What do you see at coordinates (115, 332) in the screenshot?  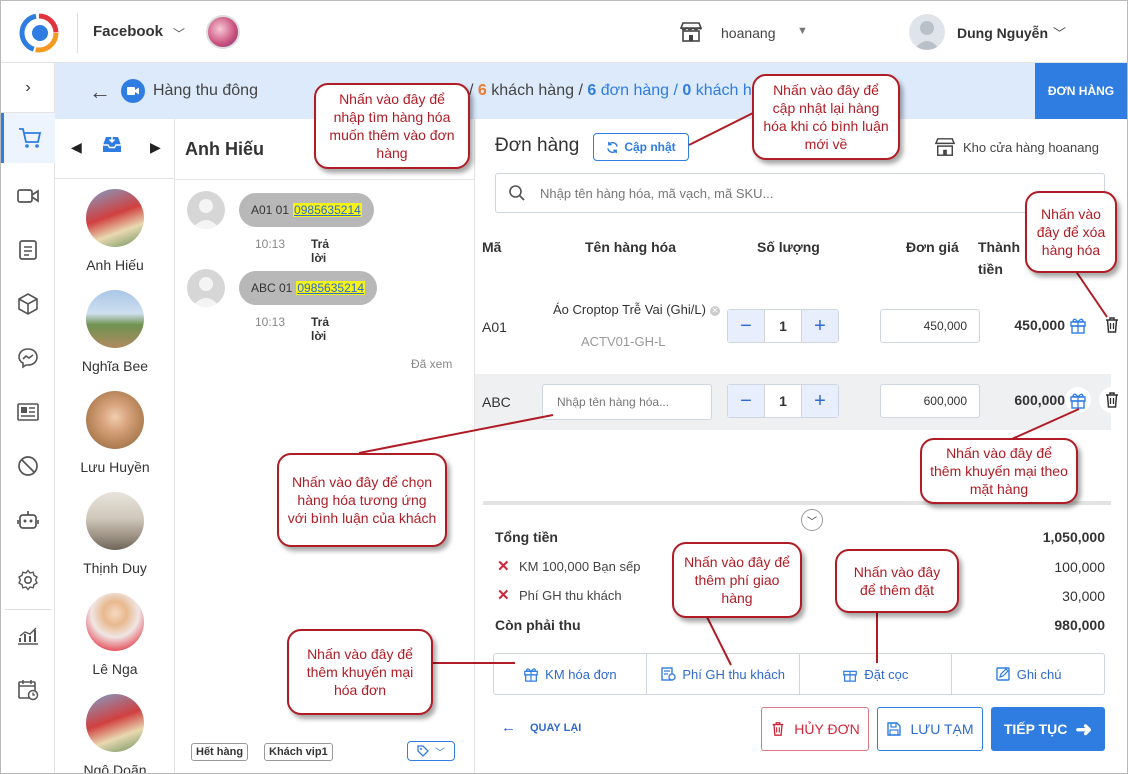 I see `contact-item: Nghĩa Bee` at bounding box center [115, 332].